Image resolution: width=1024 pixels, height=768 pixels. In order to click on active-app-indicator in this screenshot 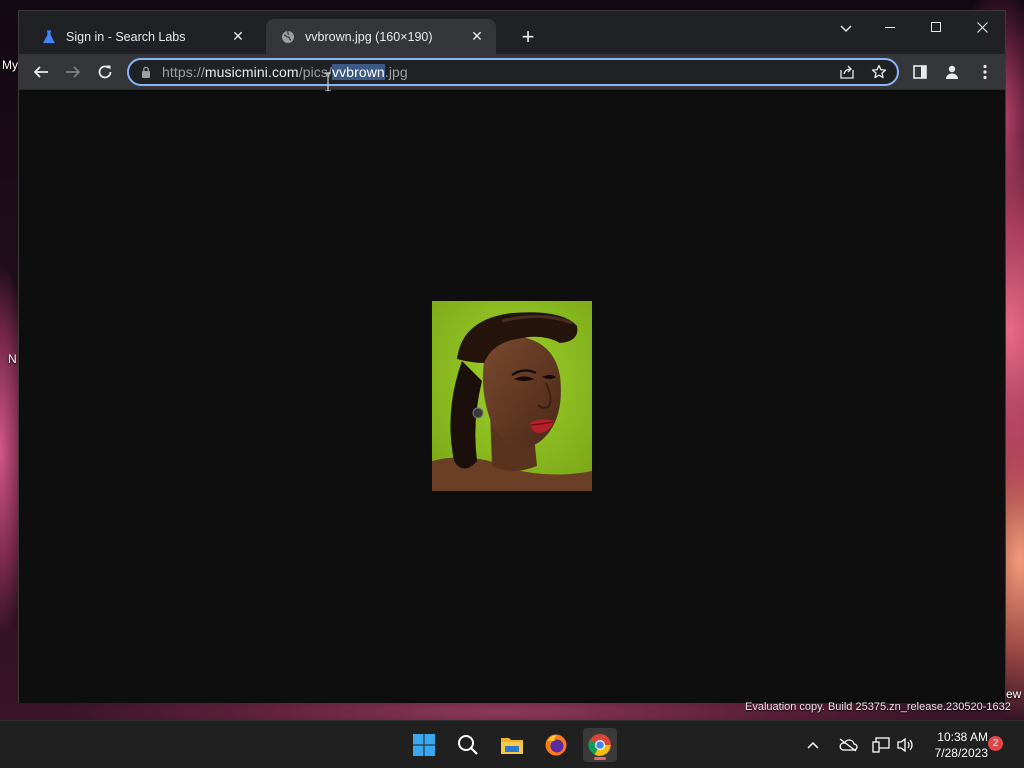, I will do `click(600, 758)`.